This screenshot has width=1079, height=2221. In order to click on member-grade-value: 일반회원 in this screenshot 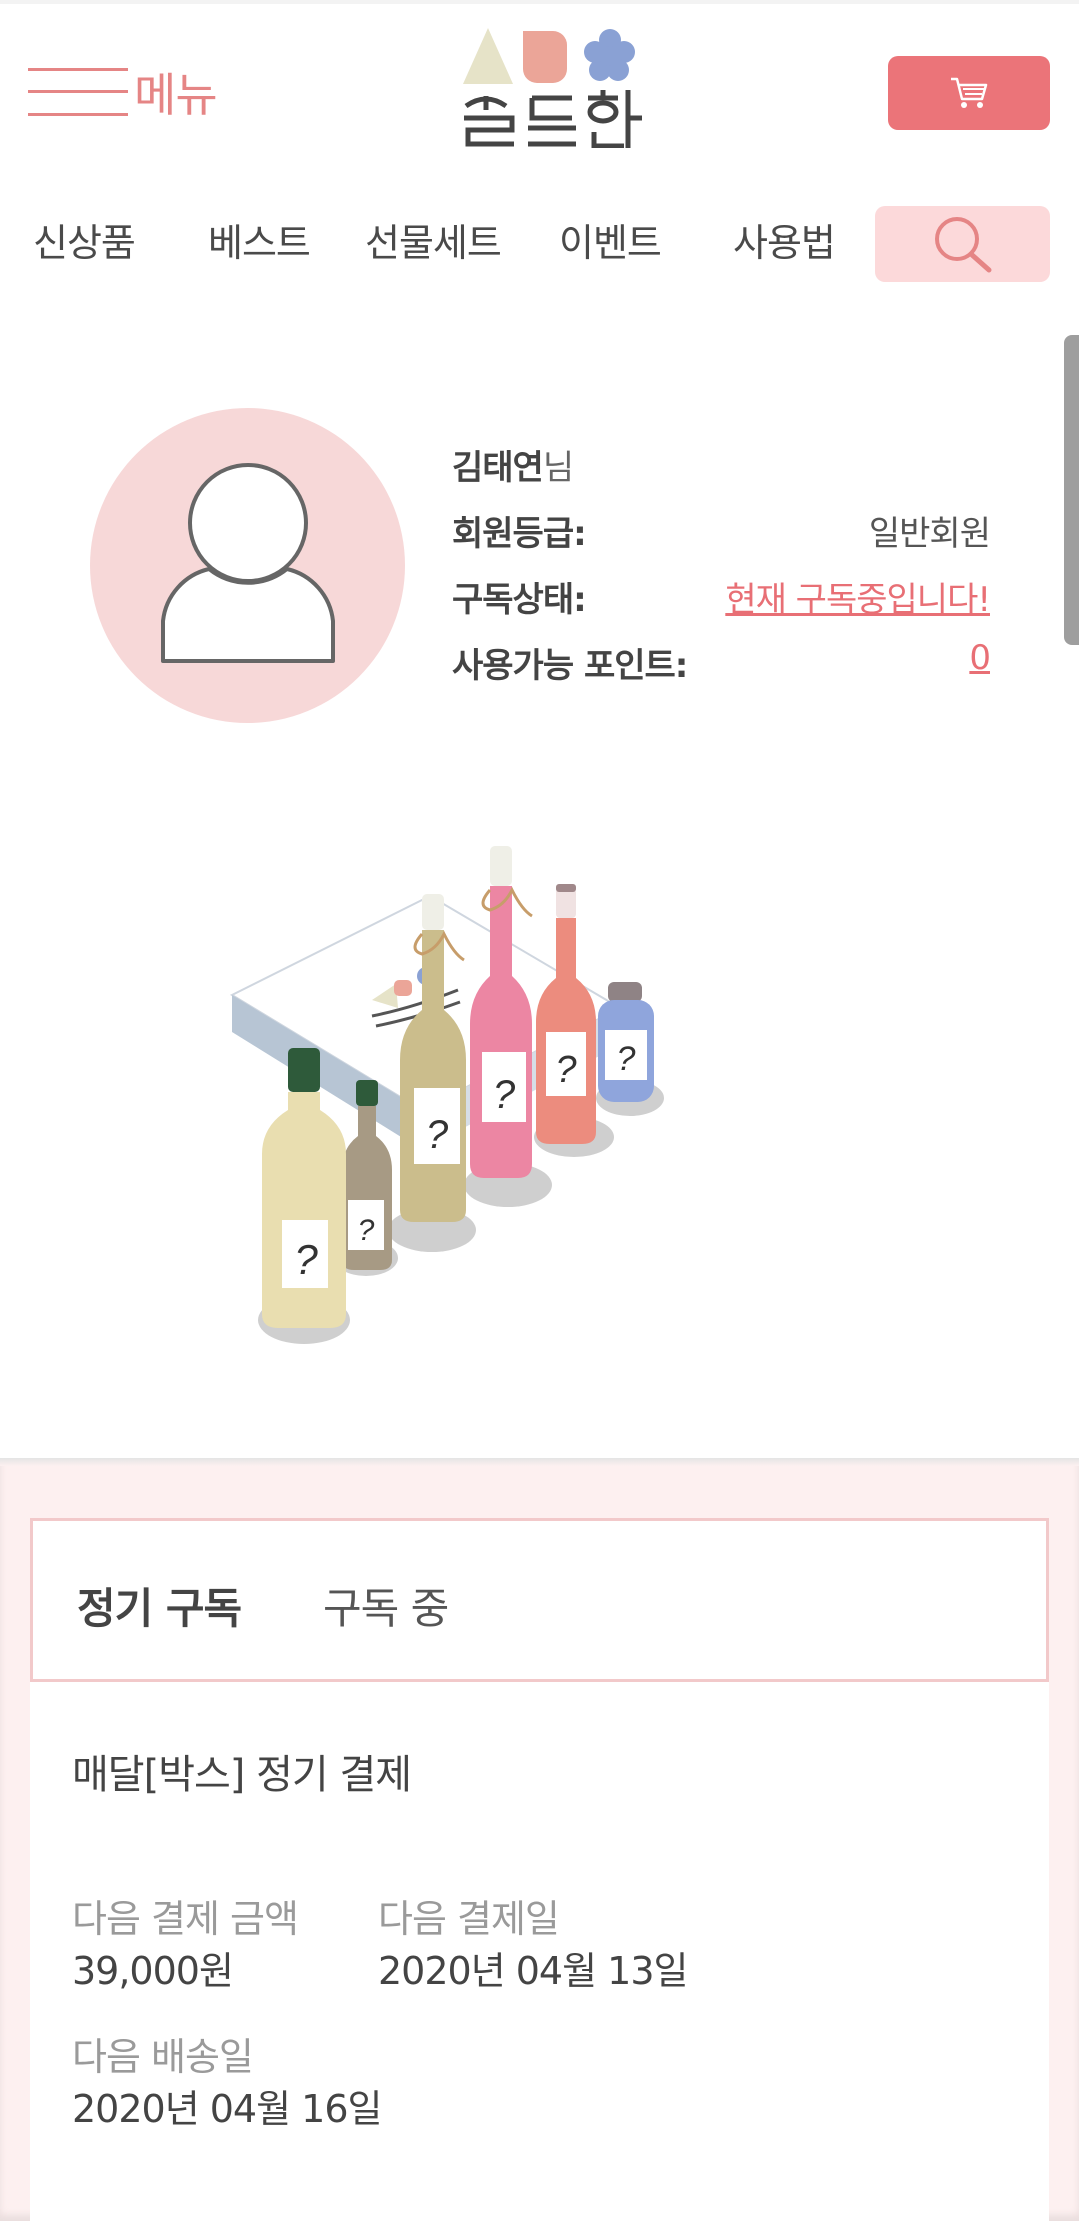, I will do `click(929, 534)`.